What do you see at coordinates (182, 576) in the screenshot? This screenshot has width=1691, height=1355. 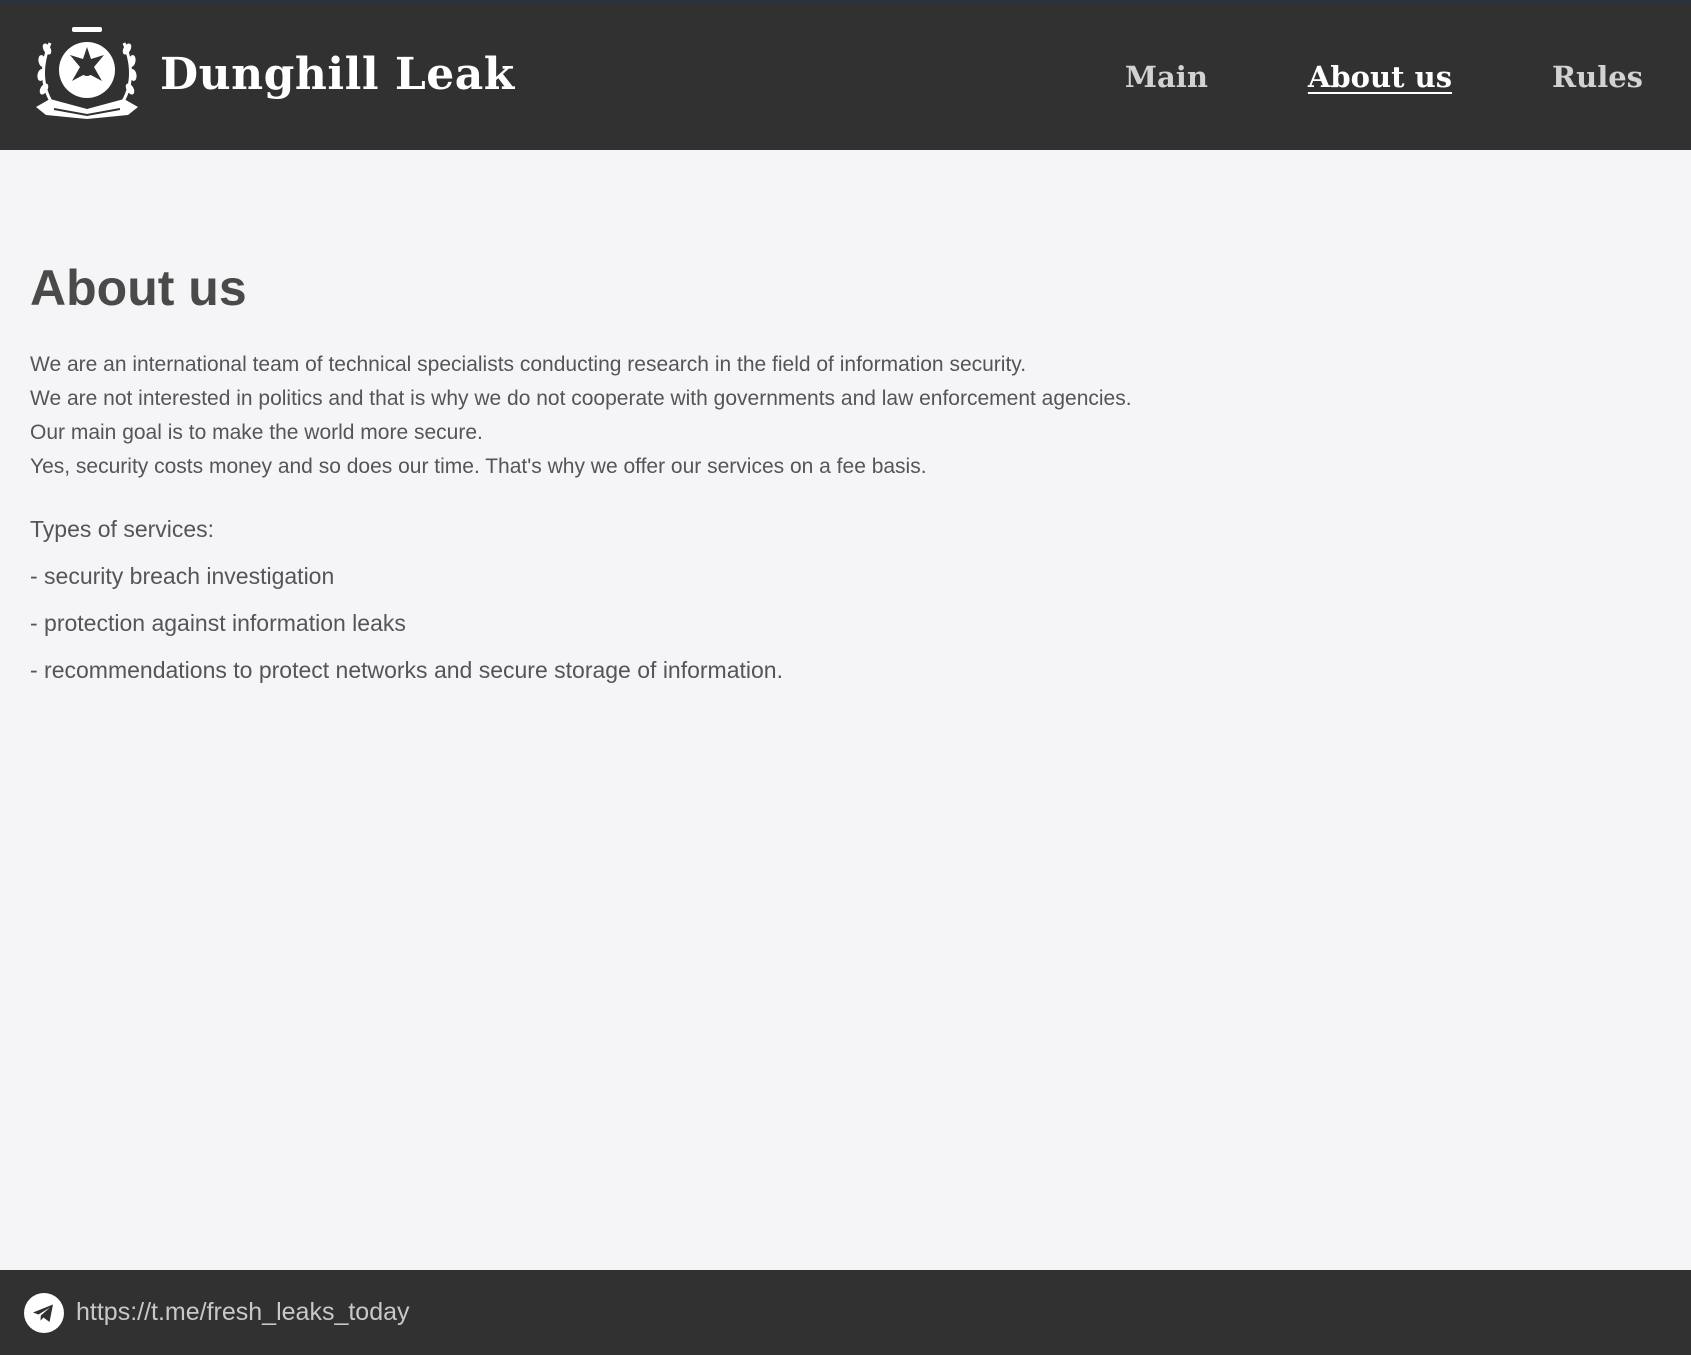 I see `service-item: - security breach investigation` at bounding box center [182, 576].